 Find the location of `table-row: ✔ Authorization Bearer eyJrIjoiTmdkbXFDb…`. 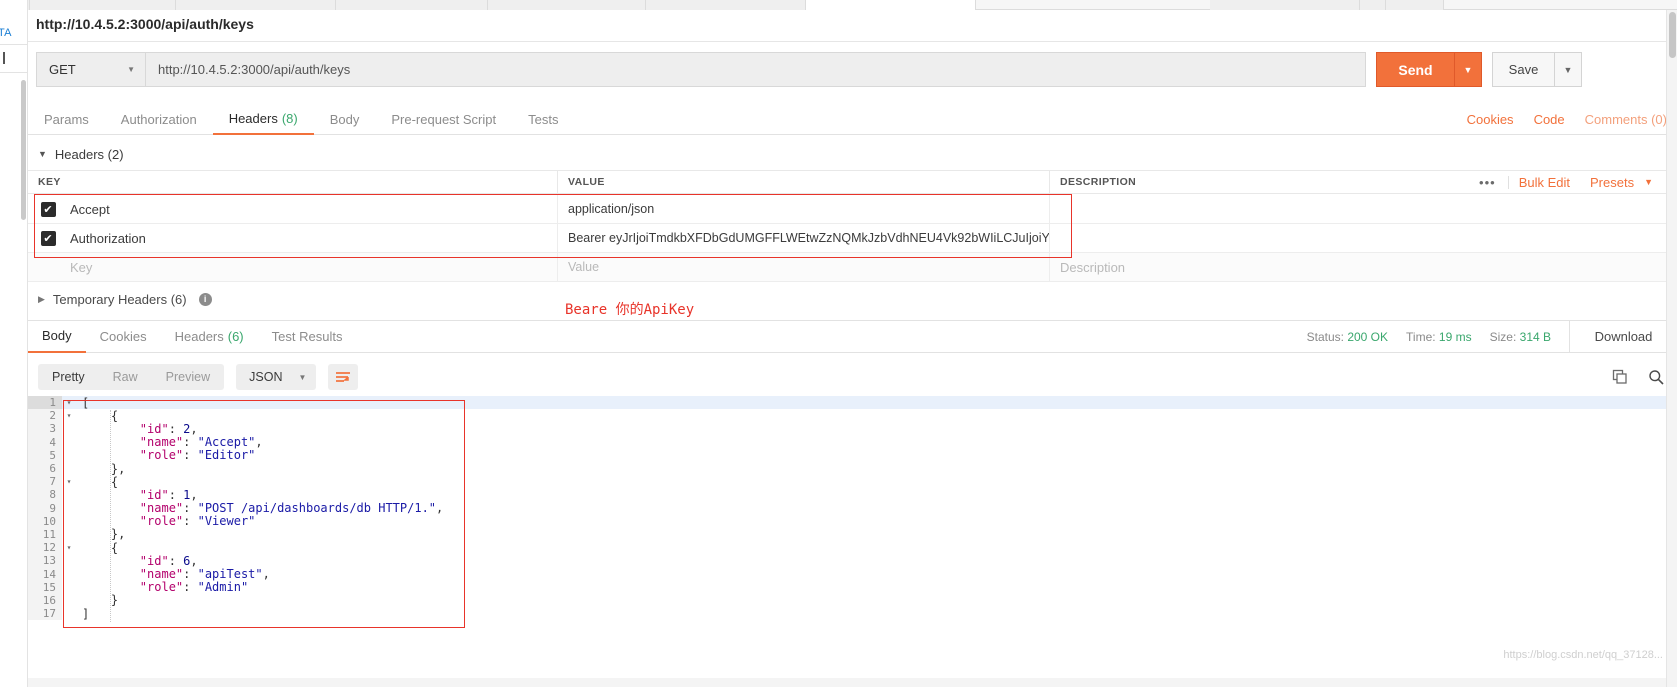

table-row: ✔ Authorization Bearer eyJrIjoiTmdkbXFDb… is located at coordinates (852, 238).